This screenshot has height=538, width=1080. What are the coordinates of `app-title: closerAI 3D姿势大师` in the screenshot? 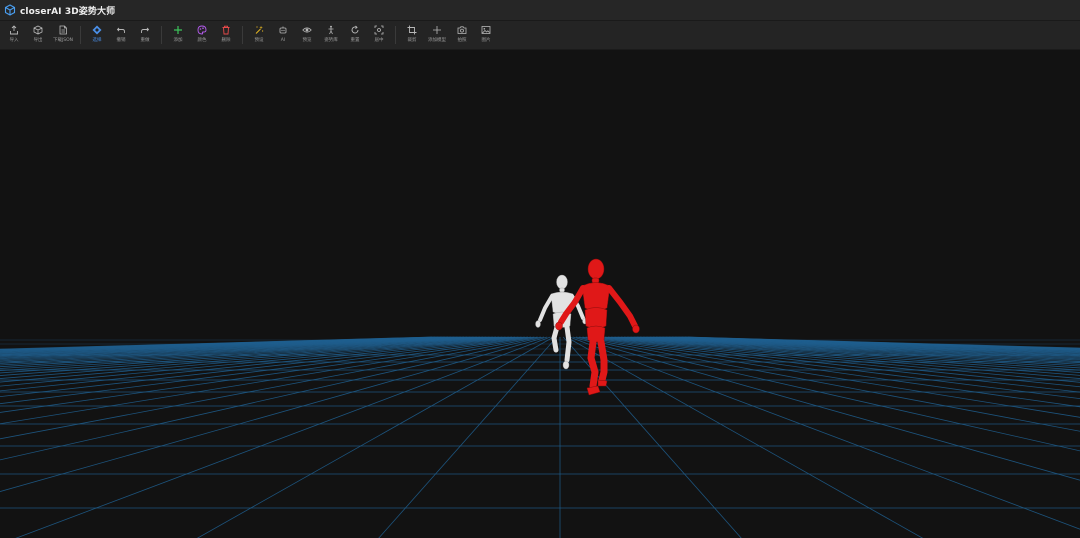 It's located at (68, 11).